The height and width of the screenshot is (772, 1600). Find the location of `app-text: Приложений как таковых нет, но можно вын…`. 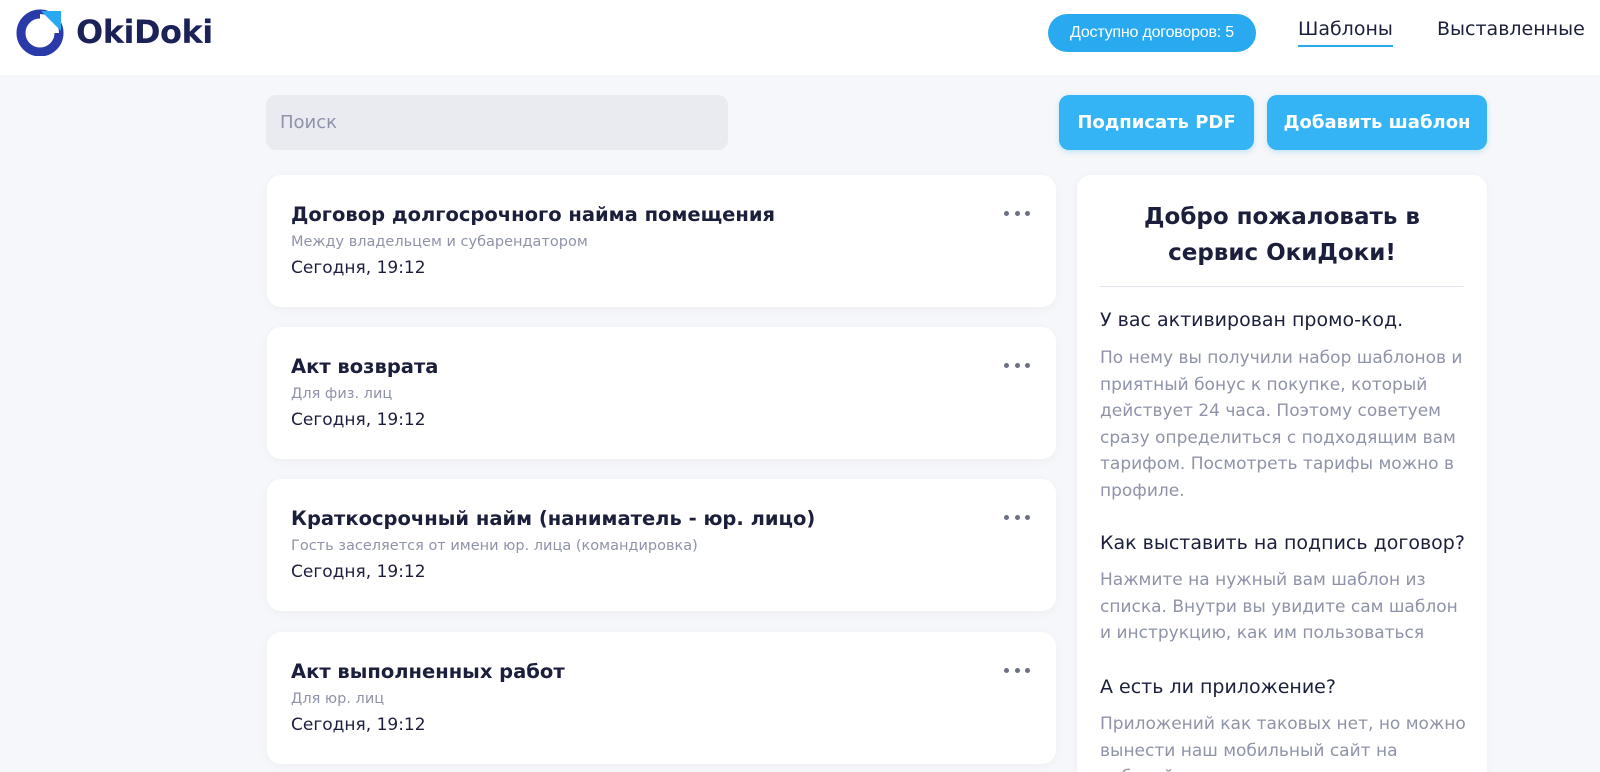

app-text: Приложений как таковых нет, но можно вын… is located at coordinates (1283, 743).